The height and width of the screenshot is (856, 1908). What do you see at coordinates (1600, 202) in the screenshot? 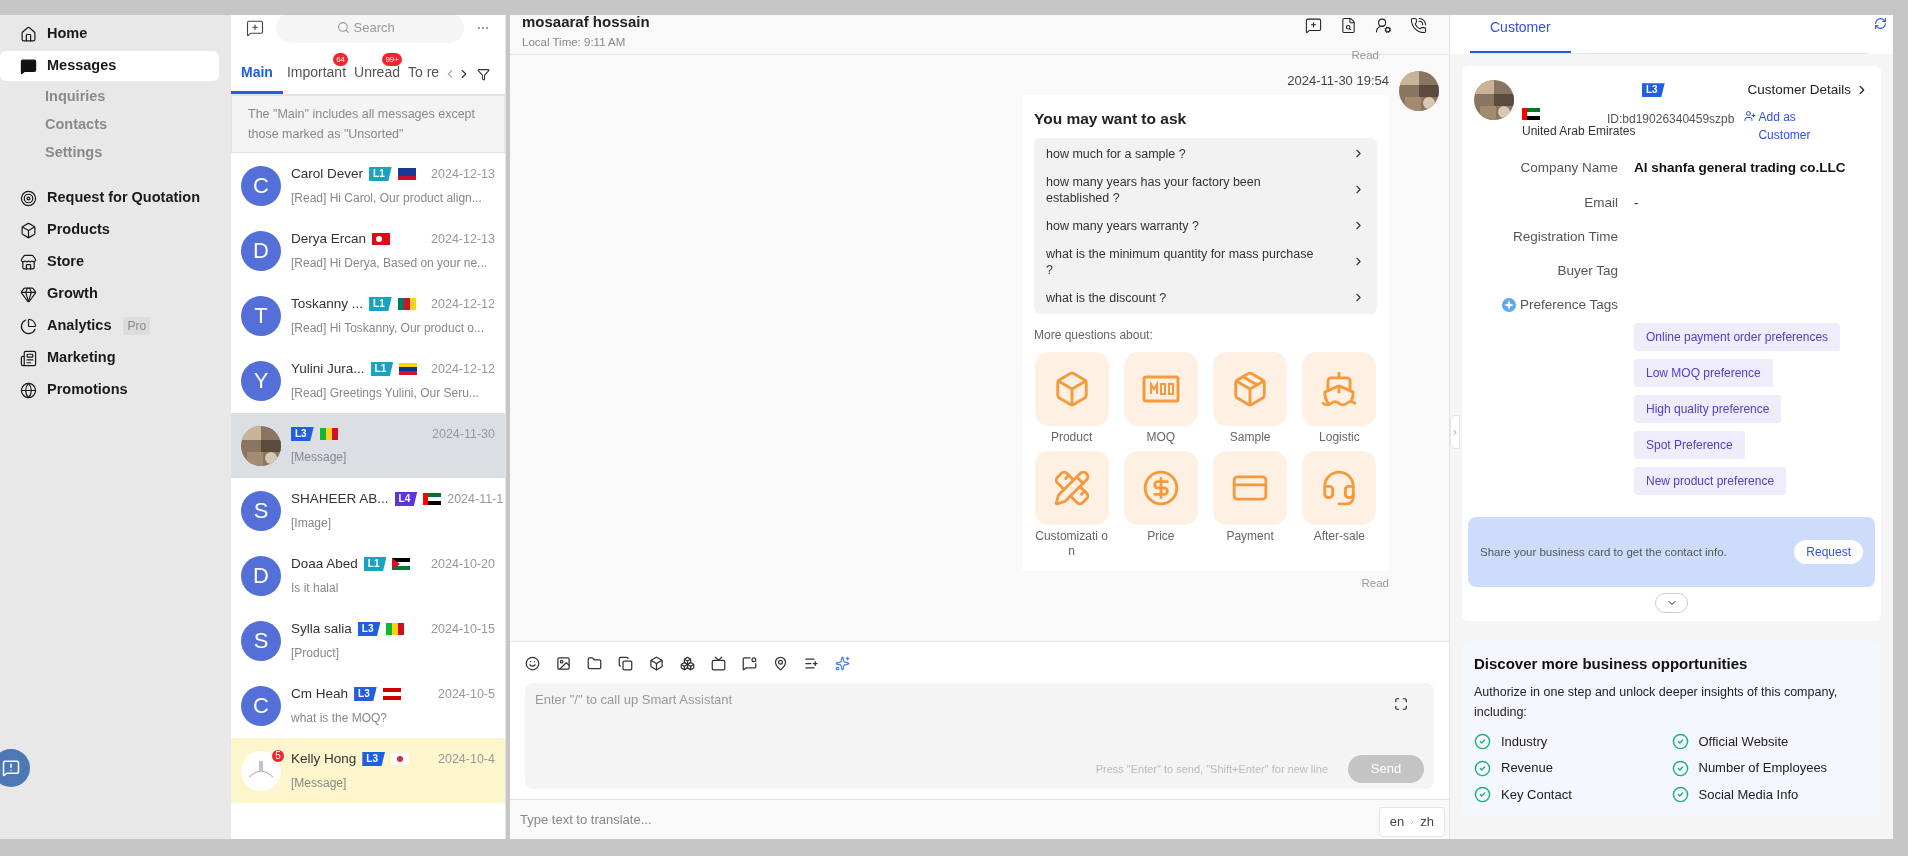
I see `field-label: Email` at bounding box center [1600, 202].